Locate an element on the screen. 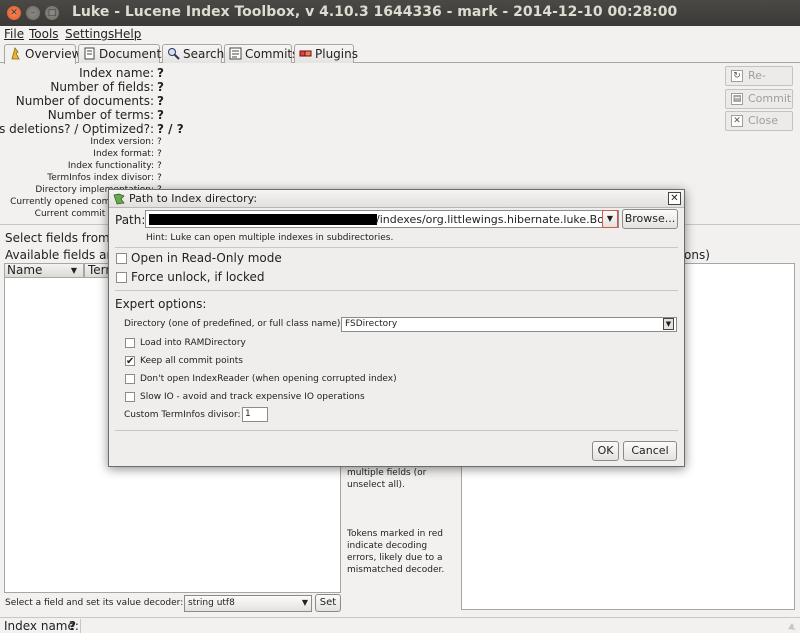 The height and width of the screenshot is (633, 800). set-decoder-button: Set is located at coordinates (328, 603).